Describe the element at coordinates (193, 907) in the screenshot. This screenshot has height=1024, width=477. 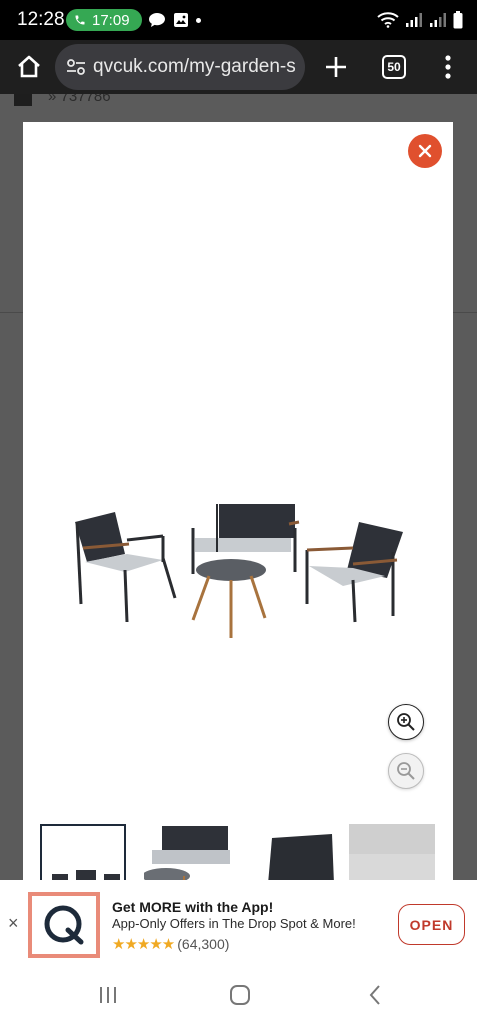
I see `banner-title: Get MORE with the App!` at that location.